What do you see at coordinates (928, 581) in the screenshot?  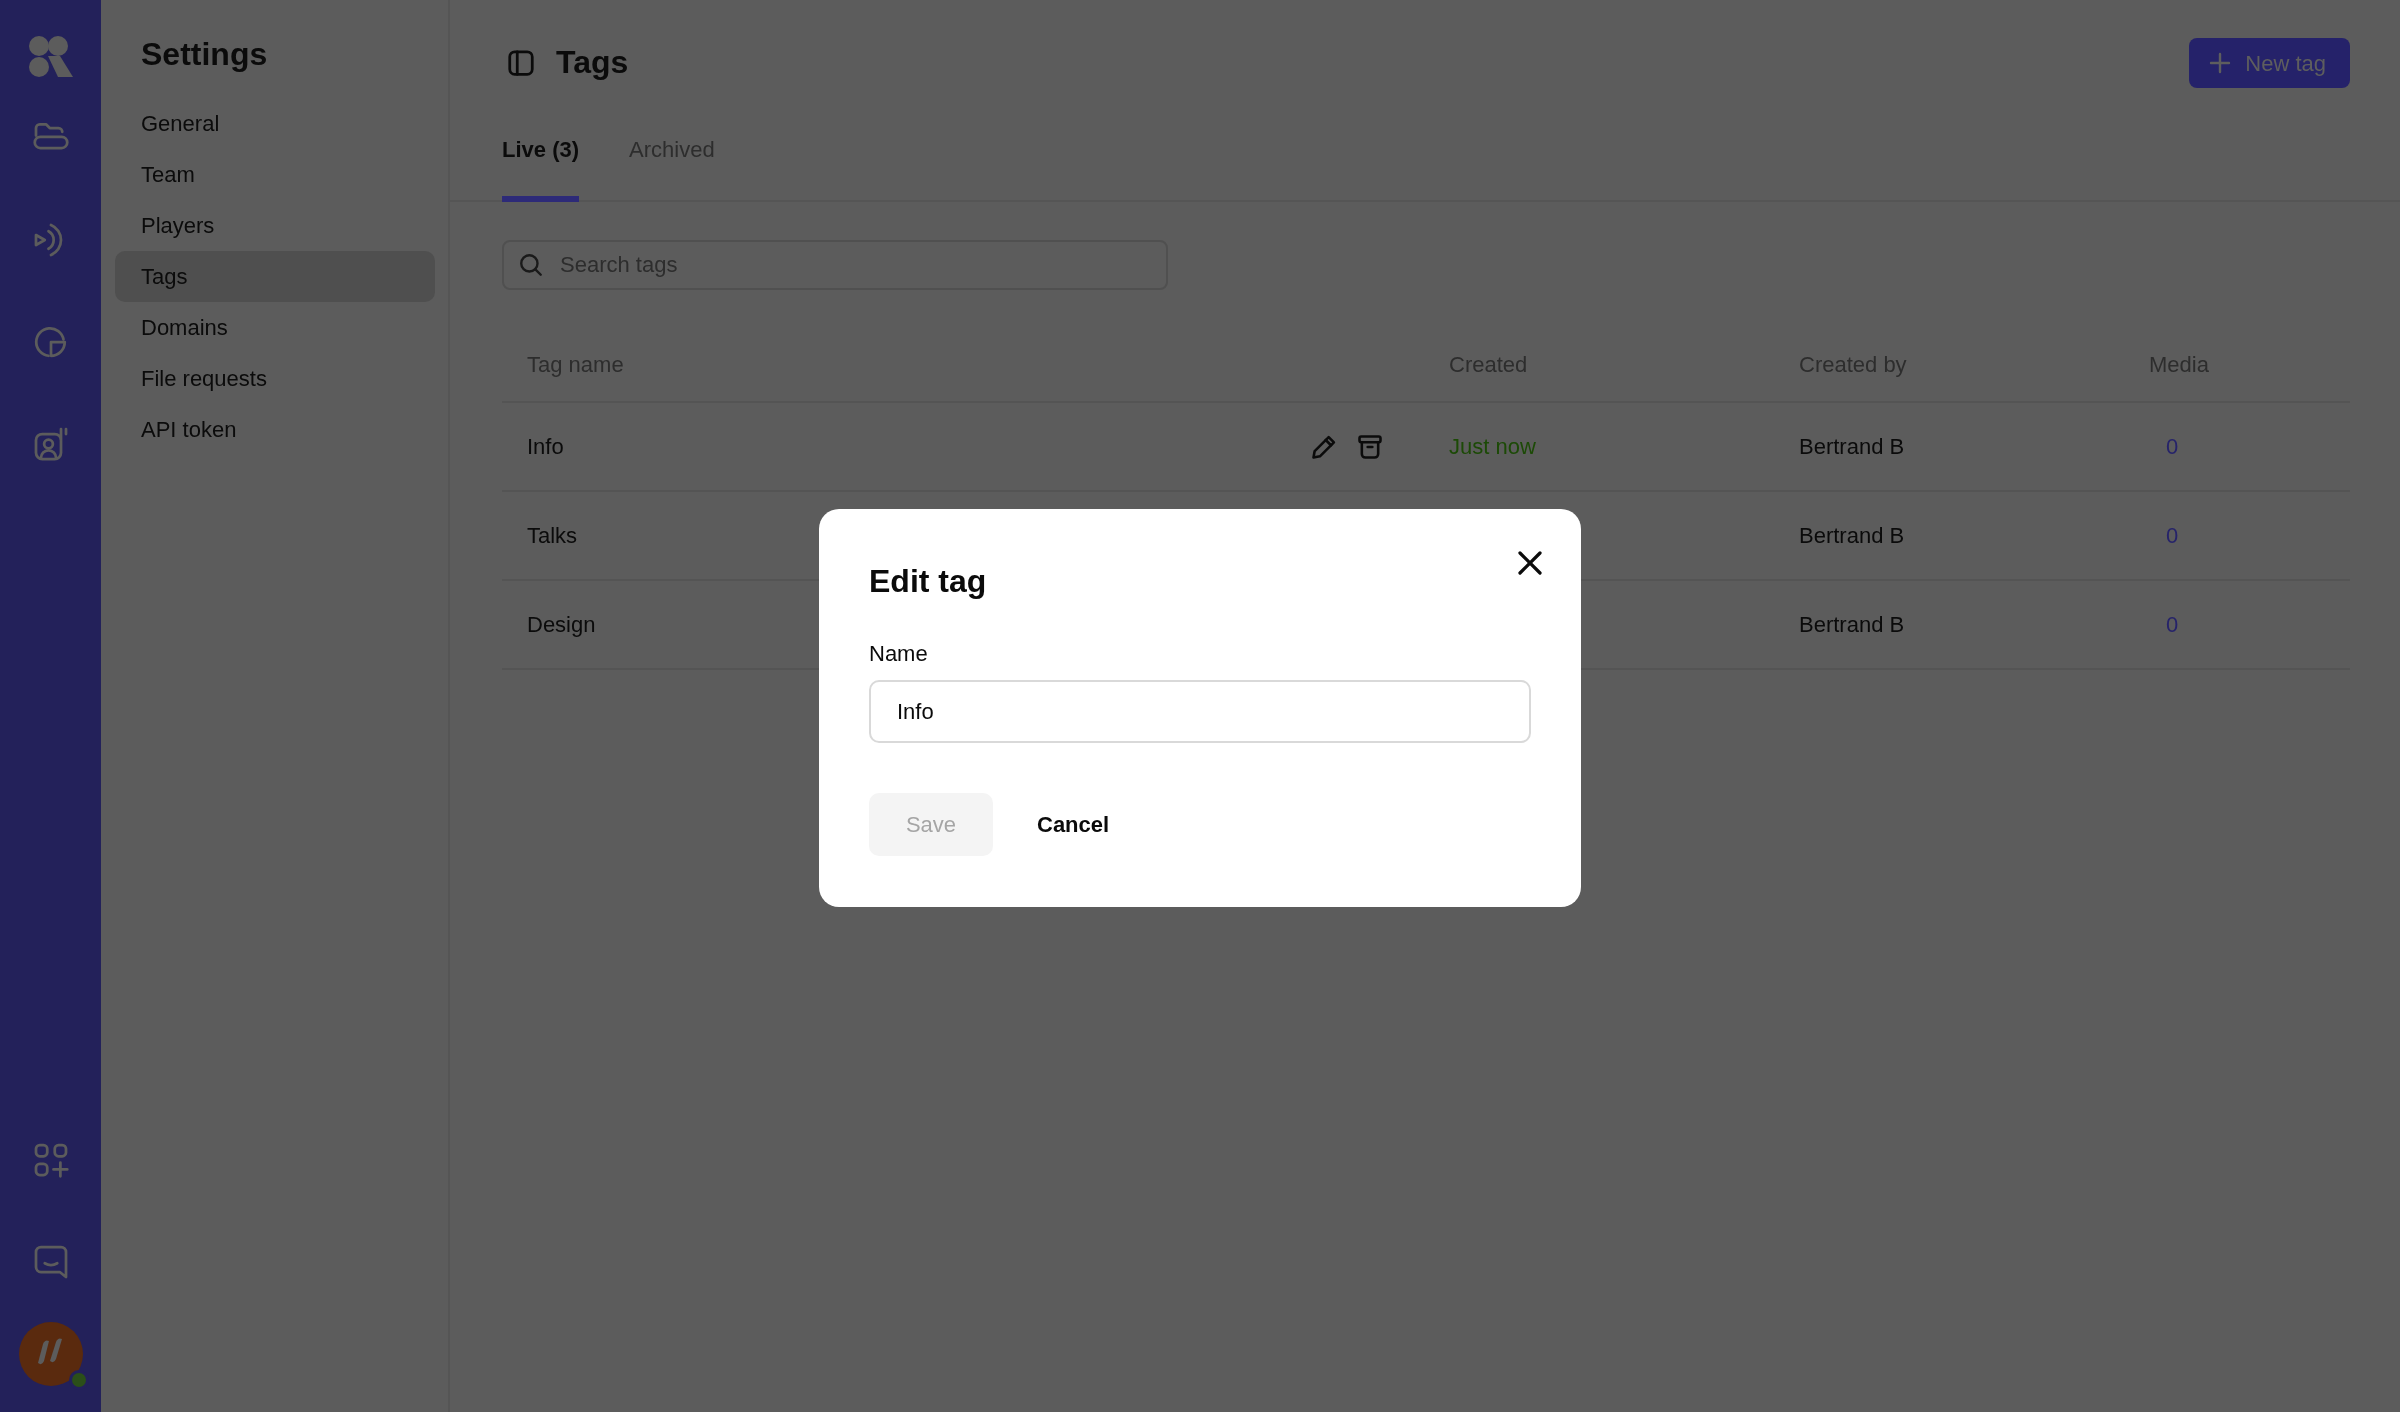 I see `dialog-title: Edit tag` at bounding box center [928, 581].